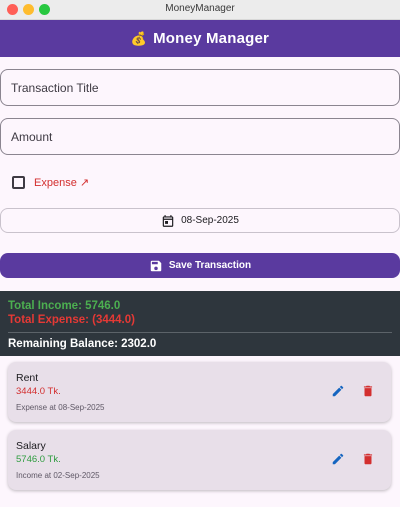 This screenshot has height=507, width=400. I want to click on expense-label: Expense, so click(55, 183).